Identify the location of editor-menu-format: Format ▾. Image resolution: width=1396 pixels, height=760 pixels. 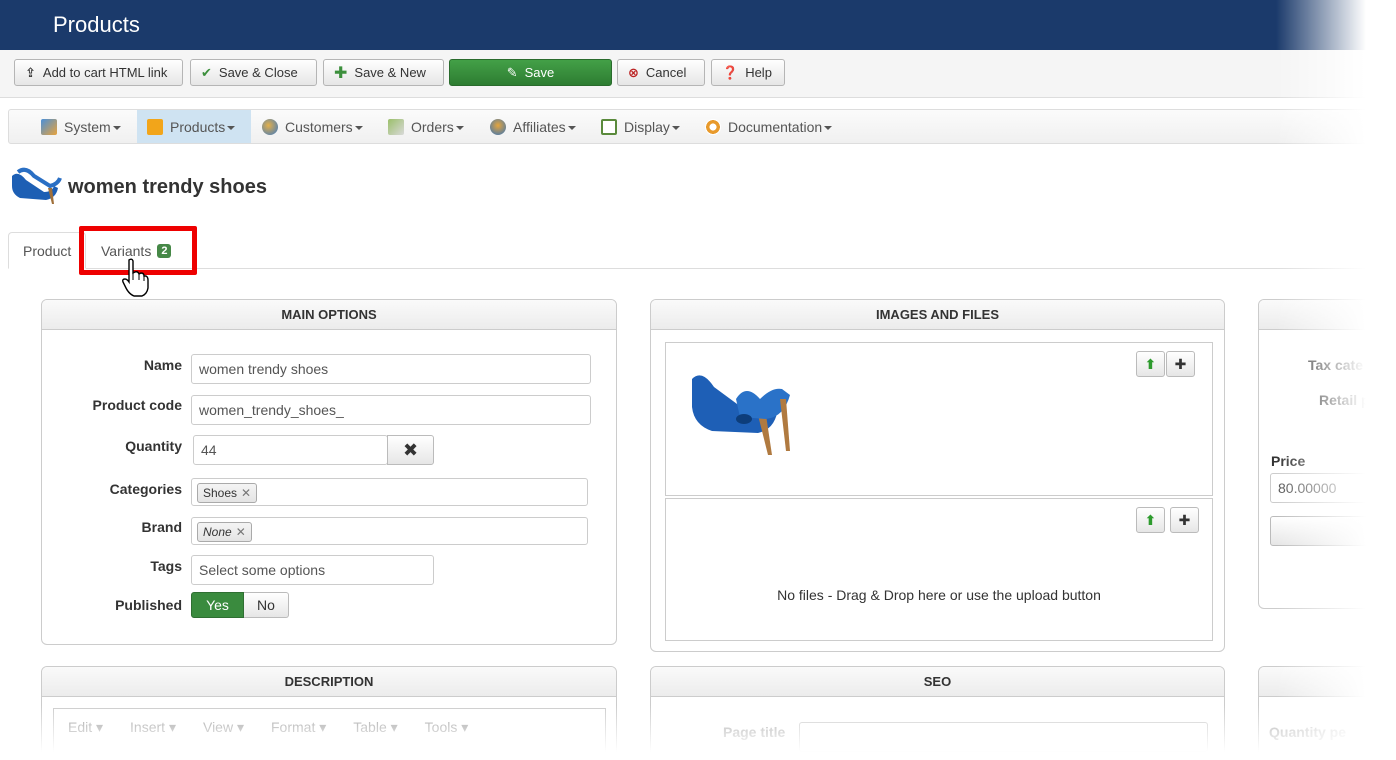
(298, 727).